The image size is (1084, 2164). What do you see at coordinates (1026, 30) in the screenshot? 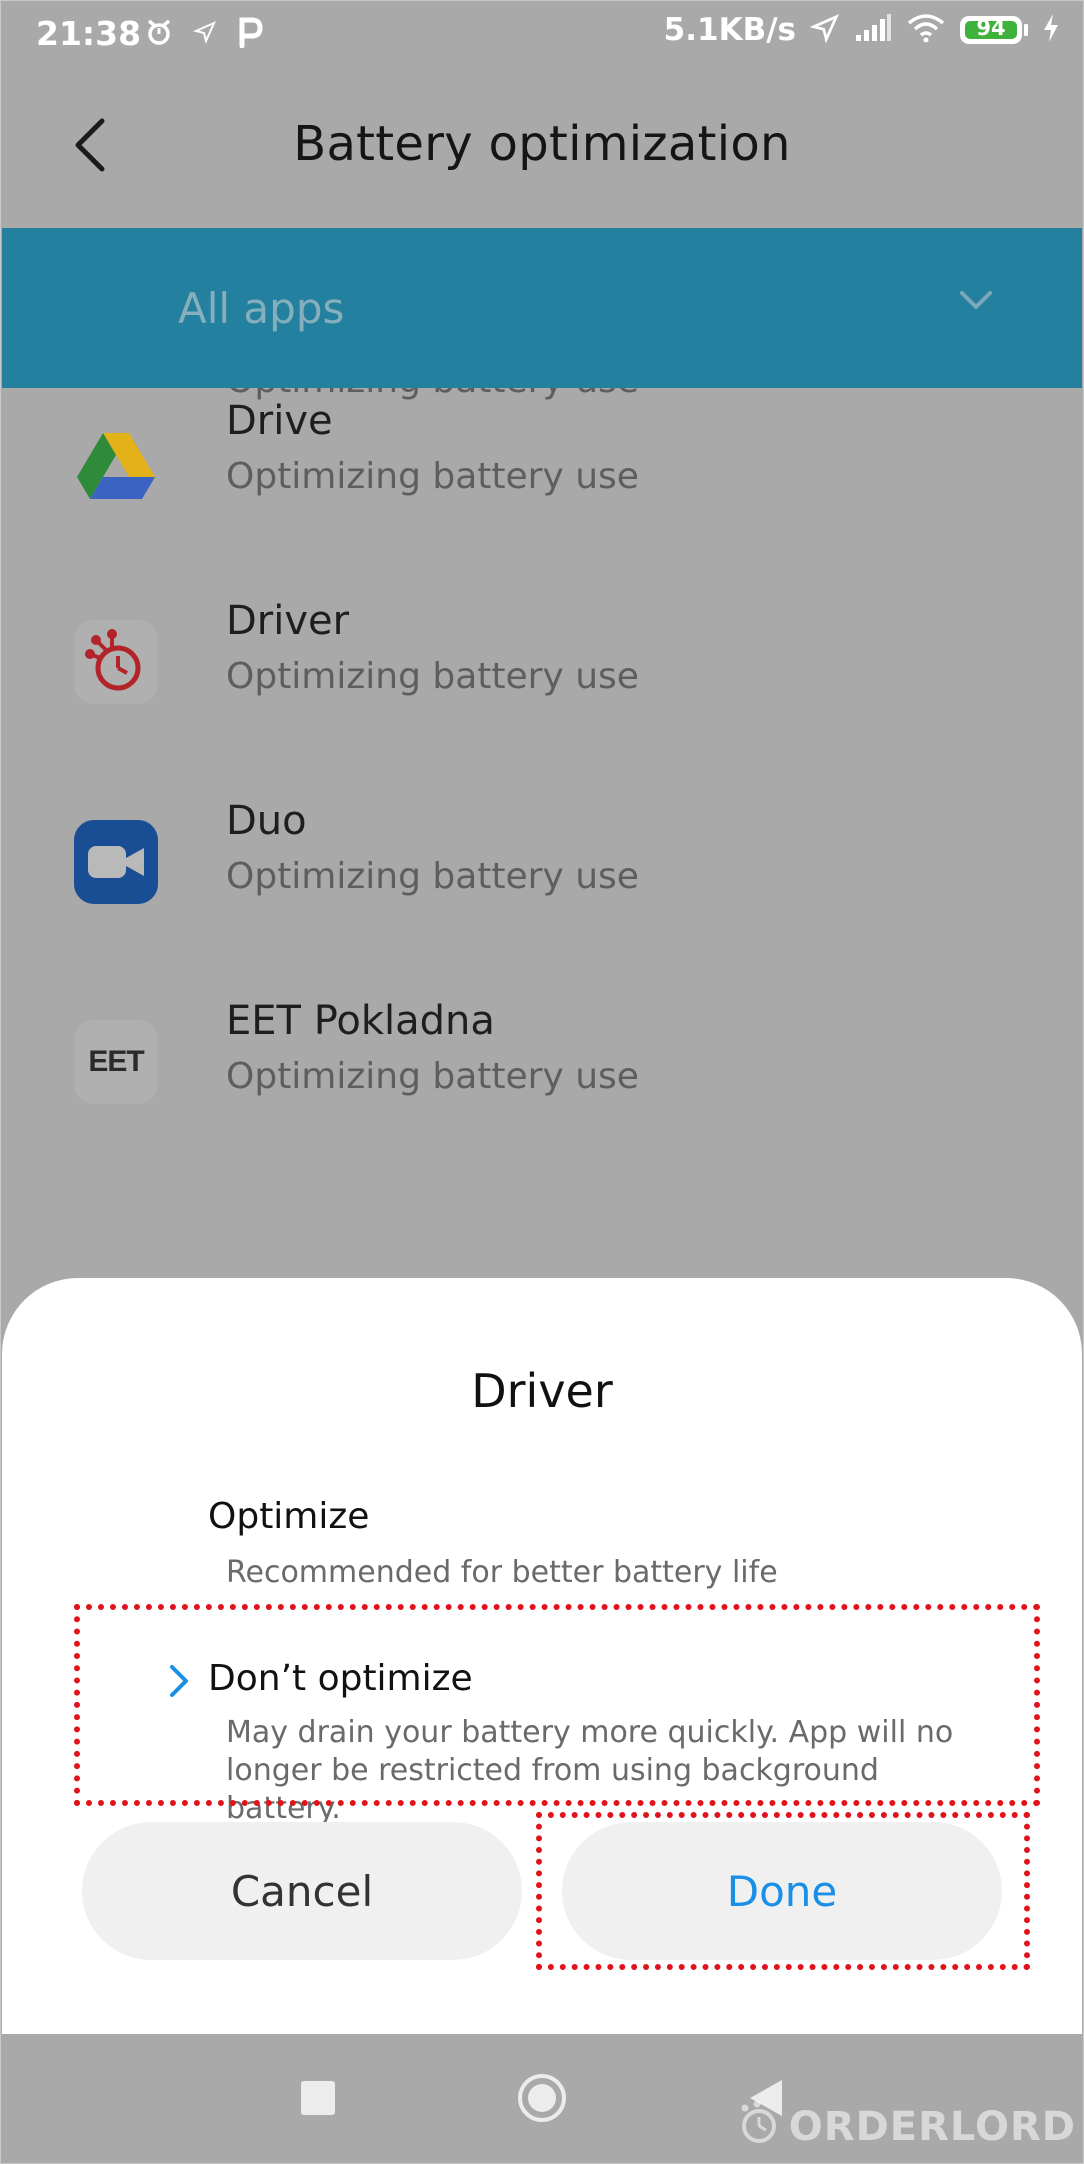
I see `battery-tip` at bounding box center [1026, 30].